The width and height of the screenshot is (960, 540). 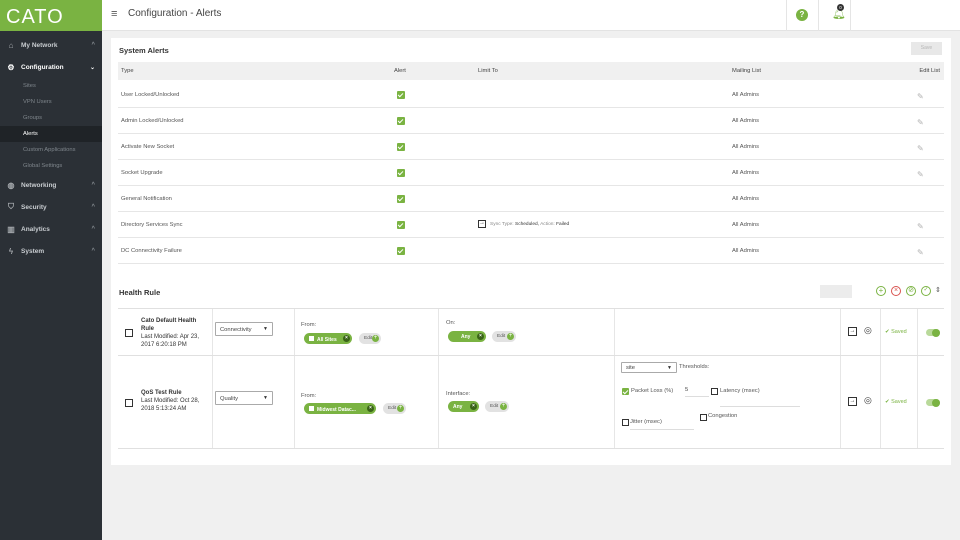 I want to click on home-icon: ⌂, so click(x=11, y=45).